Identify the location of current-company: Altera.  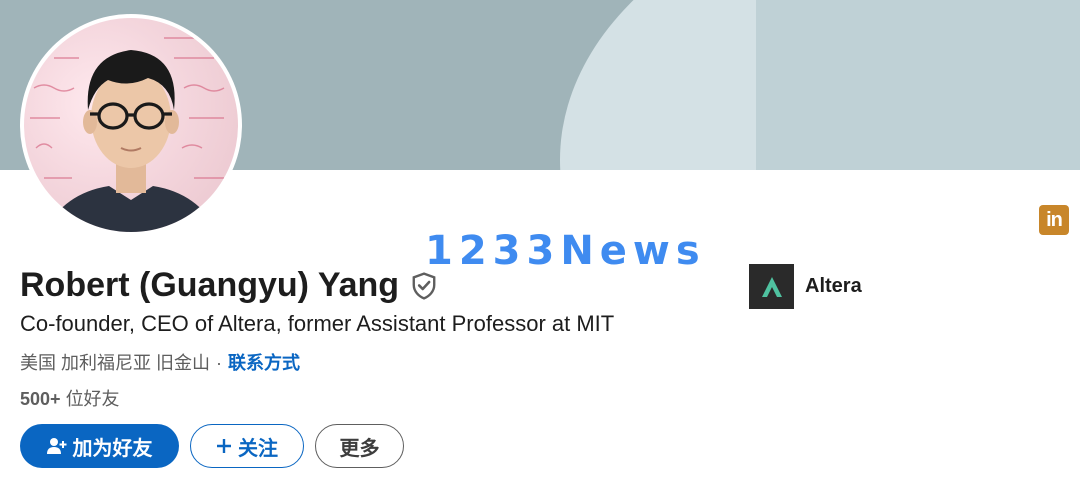
(805, 286).